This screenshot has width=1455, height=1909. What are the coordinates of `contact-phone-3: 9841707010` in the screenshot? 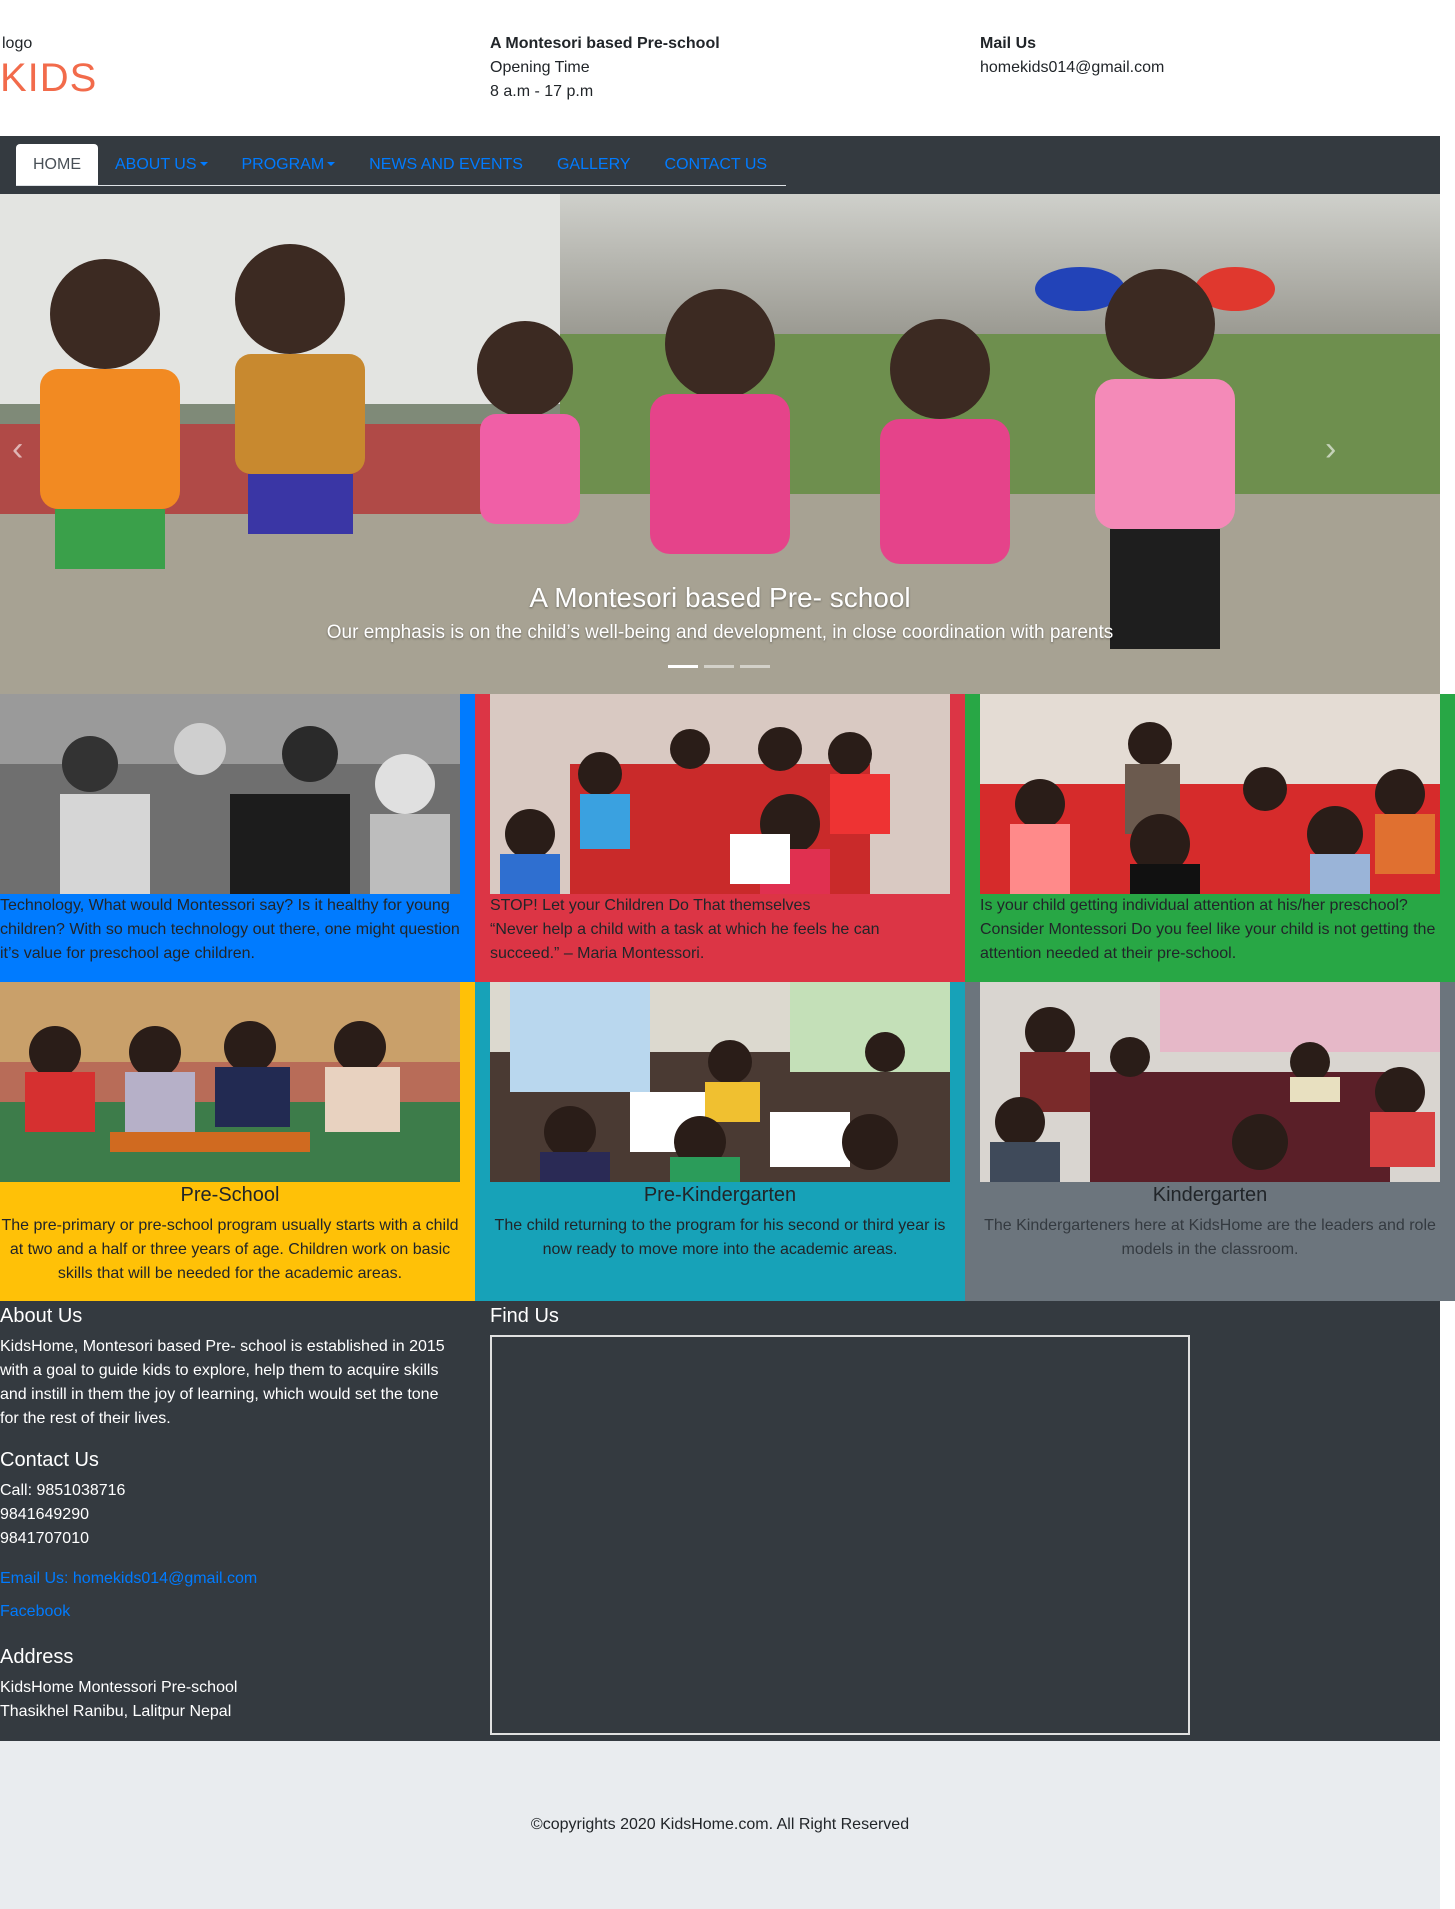 It's located at (44, 1538).